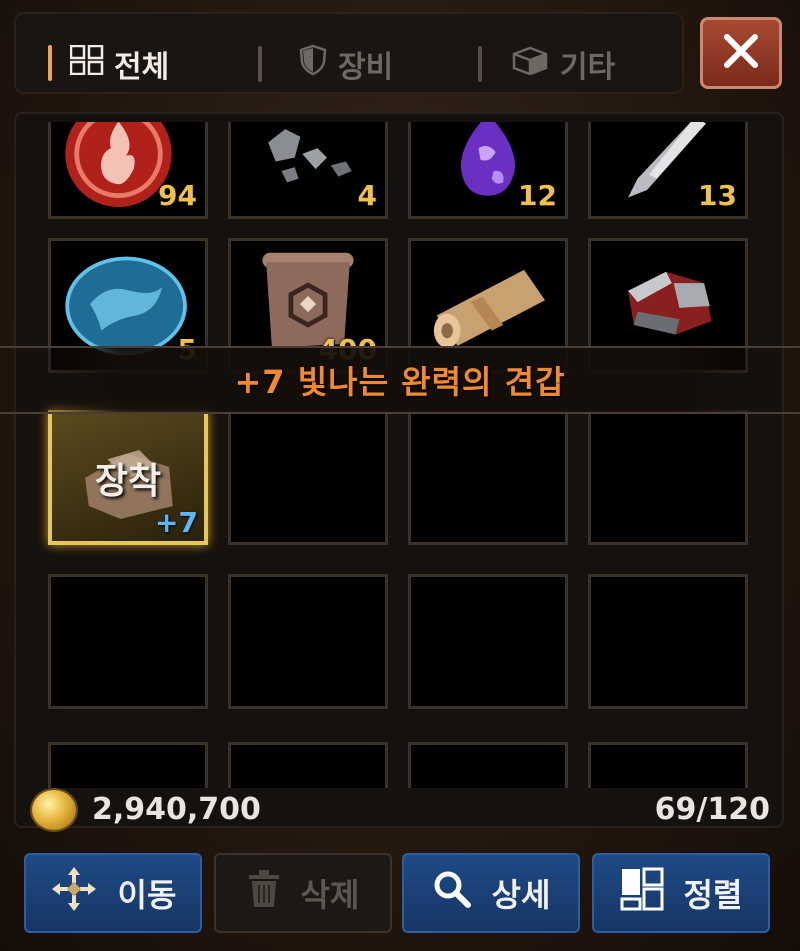  What do you see at coordinates (330, 895) in the screenshot?
I see `delete-button-label: 삭제` at bounding box center [330, 895].